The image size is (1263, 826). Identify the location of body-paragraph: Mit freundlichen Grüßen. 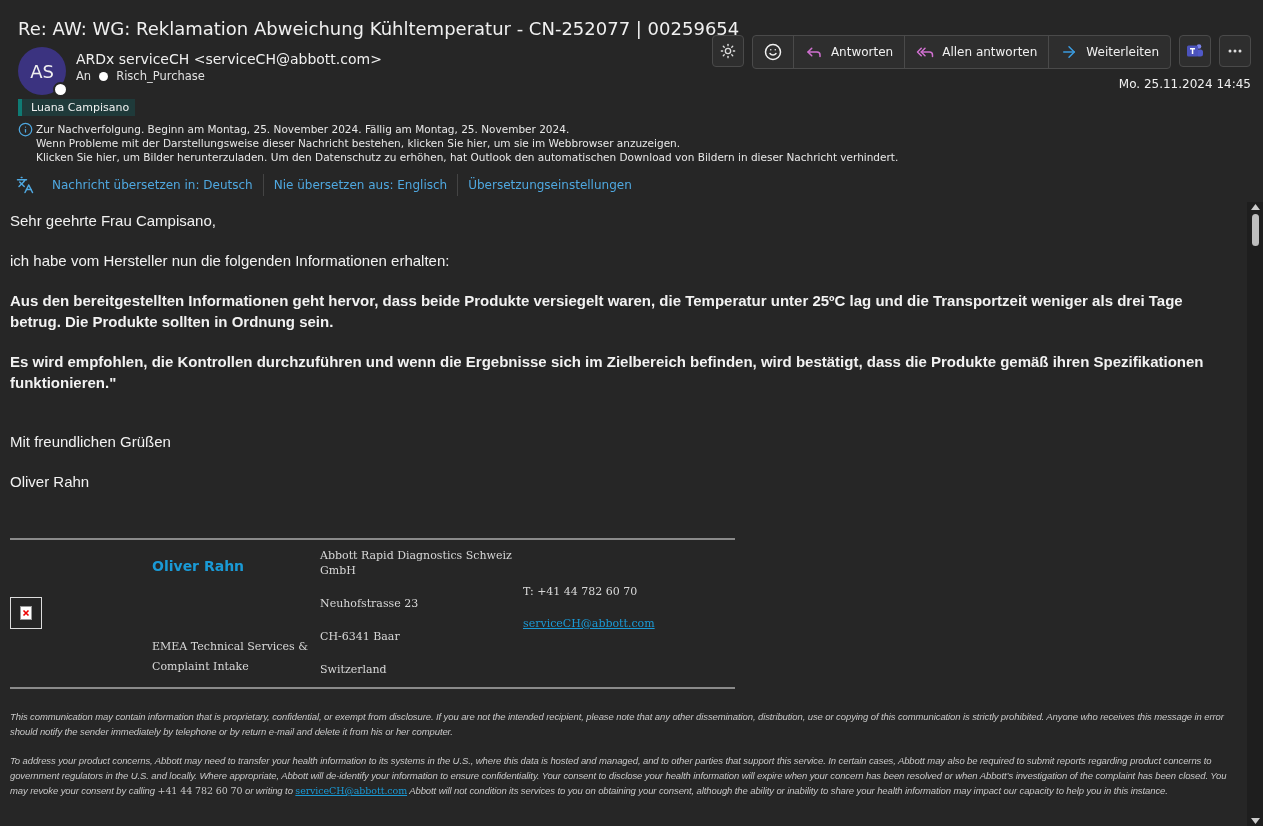
(91, 442).